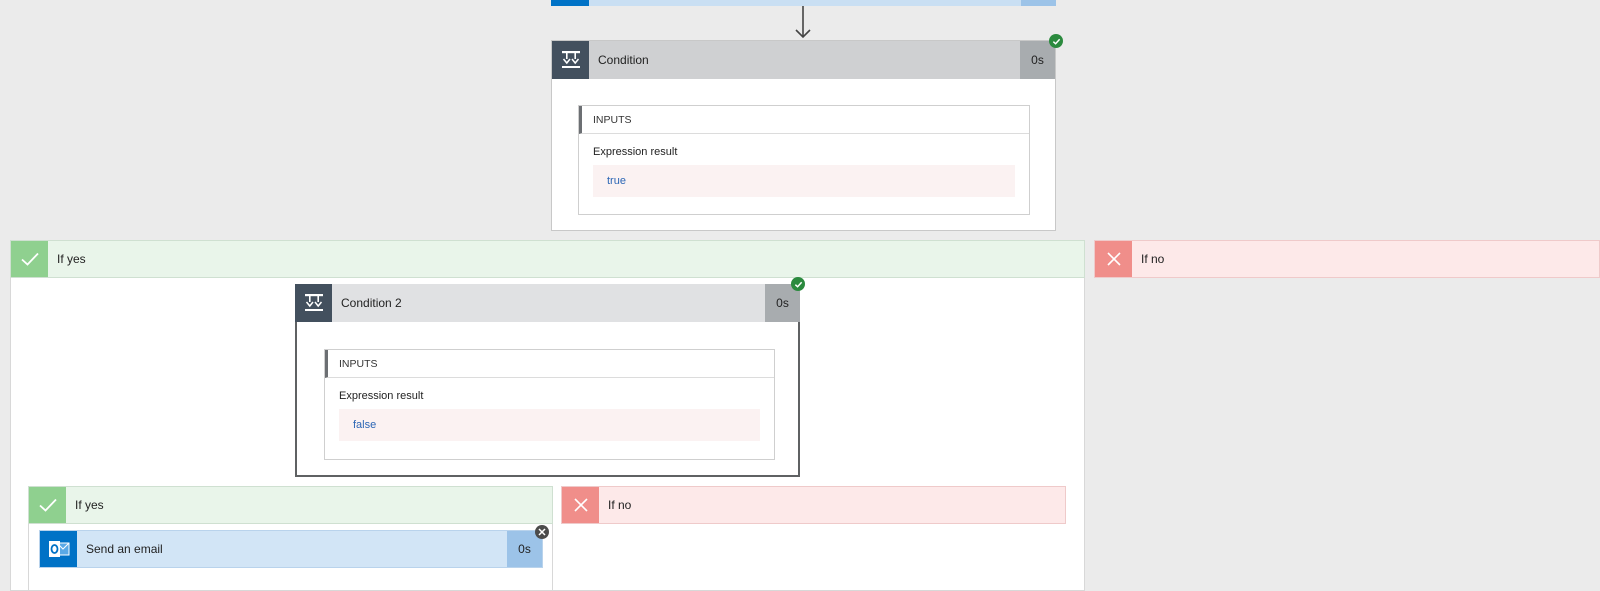  I want to click on inner-branch-if-yes: If yes, so click(290, 505).